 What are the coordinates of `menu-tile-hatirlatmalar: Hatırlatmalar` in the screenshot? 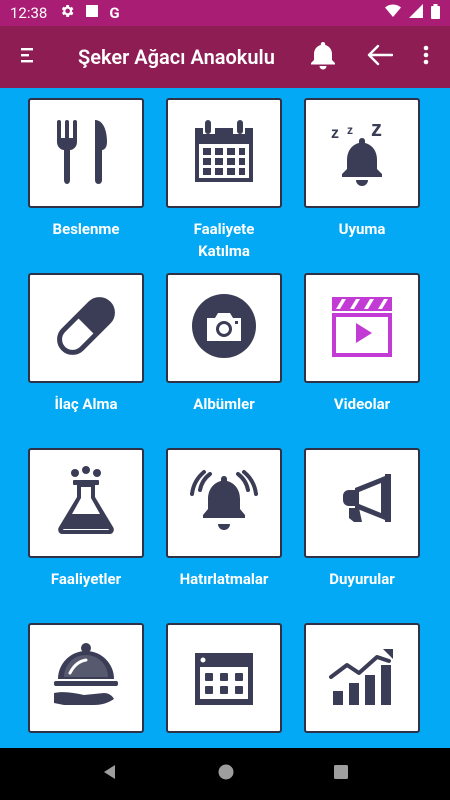 It's located at (224, 519).